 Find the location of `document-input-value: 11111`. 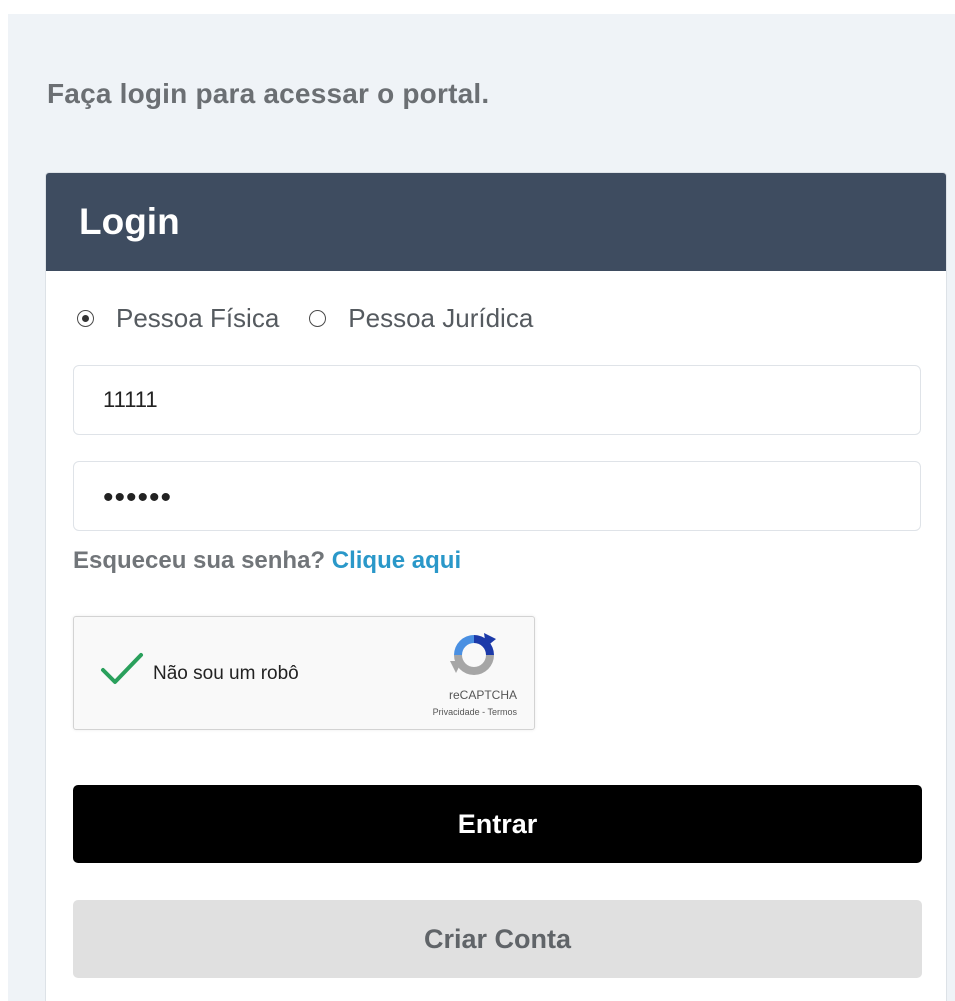

document-input-value: 11111 is located at coordinates (130, 399).